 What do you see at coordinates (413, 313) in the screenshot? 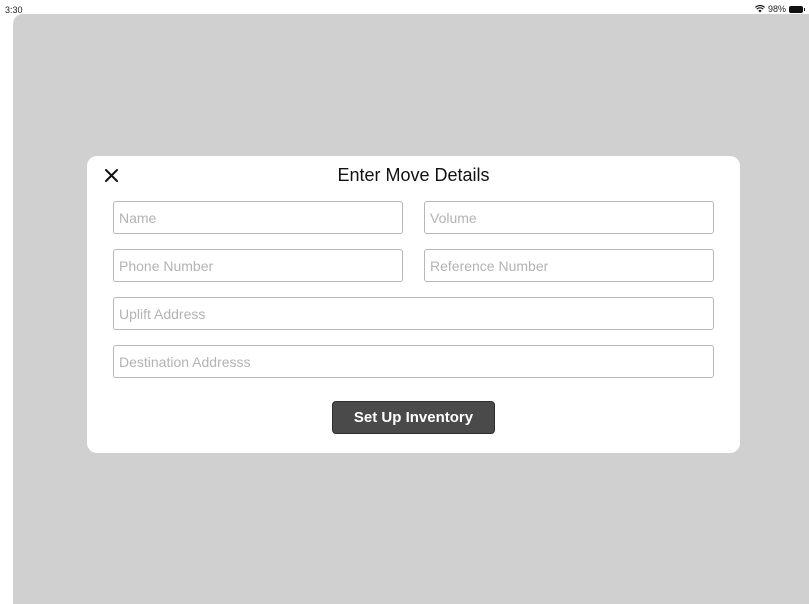
I see `uplift-address-input` at bounding box center [413, 313].